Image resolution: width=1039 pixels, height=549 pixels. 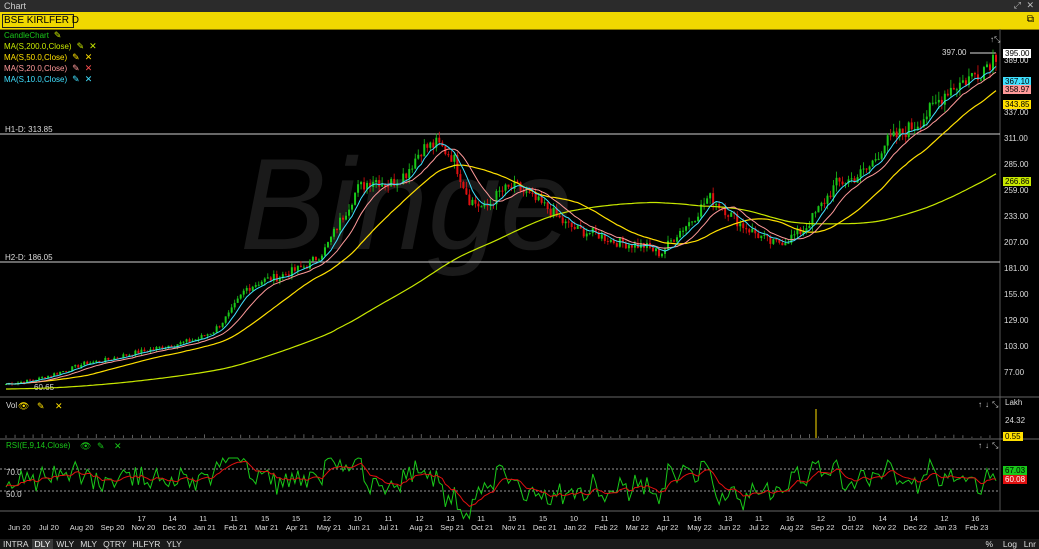 What do you see at coordinates (954, 52) in the screenshot?
I see `high-label: 397.00` at bounding box center [954, 52].